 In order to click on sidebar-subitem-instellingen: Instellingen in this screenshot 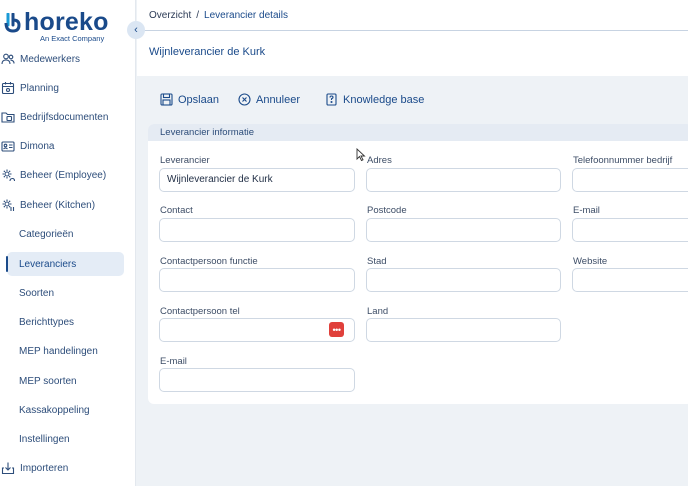, I will do `click(65, 439)`.